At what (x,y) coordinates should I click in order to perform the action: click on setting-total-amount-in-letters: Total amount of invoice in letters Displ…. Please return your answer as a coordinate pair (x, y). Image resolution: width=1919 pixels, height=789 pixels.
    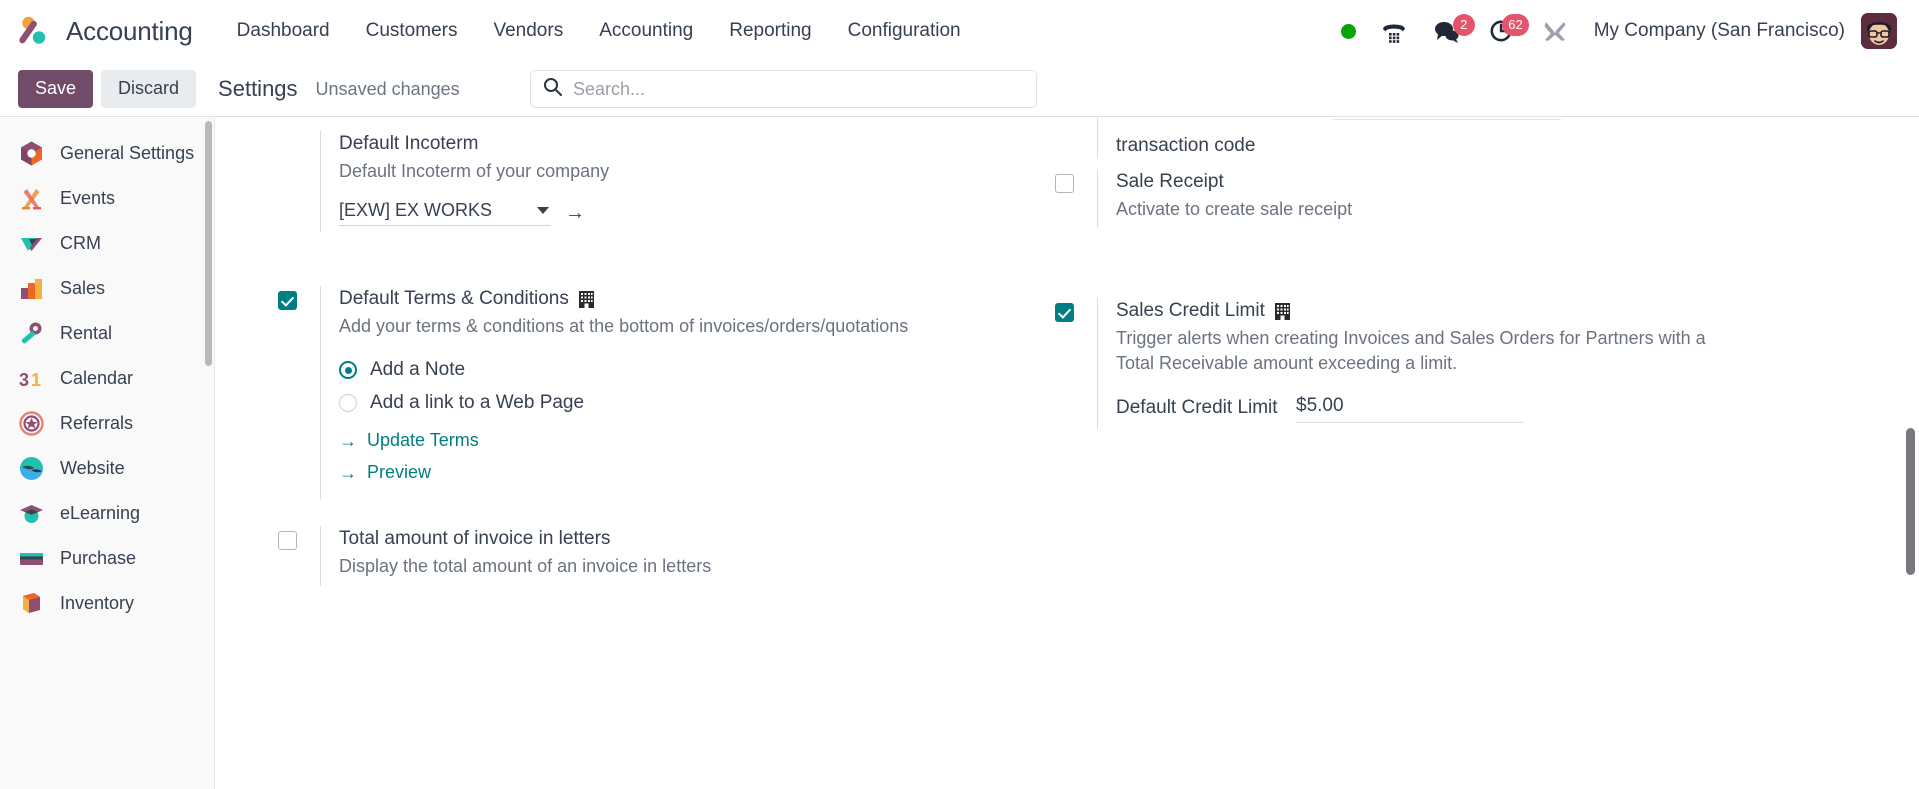
    Looking at the image, I should click on (625, 546).